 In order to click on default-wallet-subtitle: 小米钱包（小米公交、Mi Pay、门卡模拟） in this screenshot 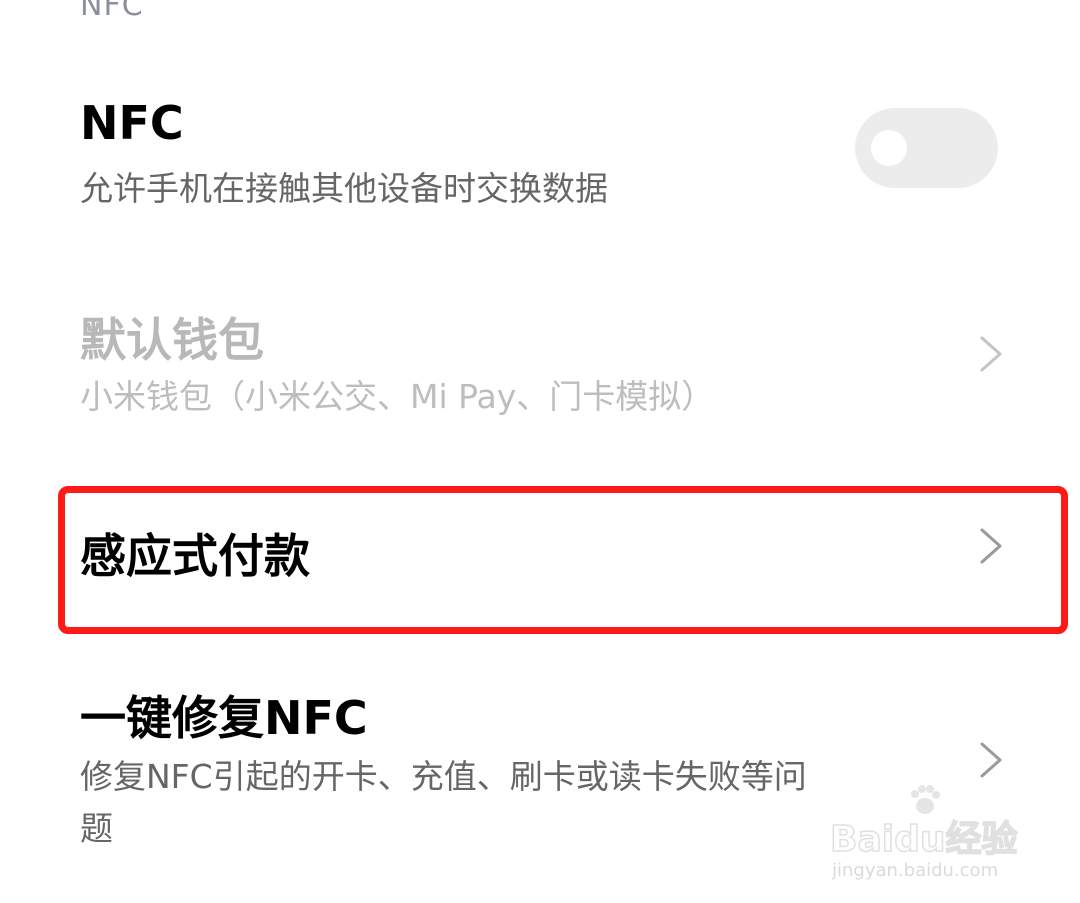, I will do `click(397, 396)`.